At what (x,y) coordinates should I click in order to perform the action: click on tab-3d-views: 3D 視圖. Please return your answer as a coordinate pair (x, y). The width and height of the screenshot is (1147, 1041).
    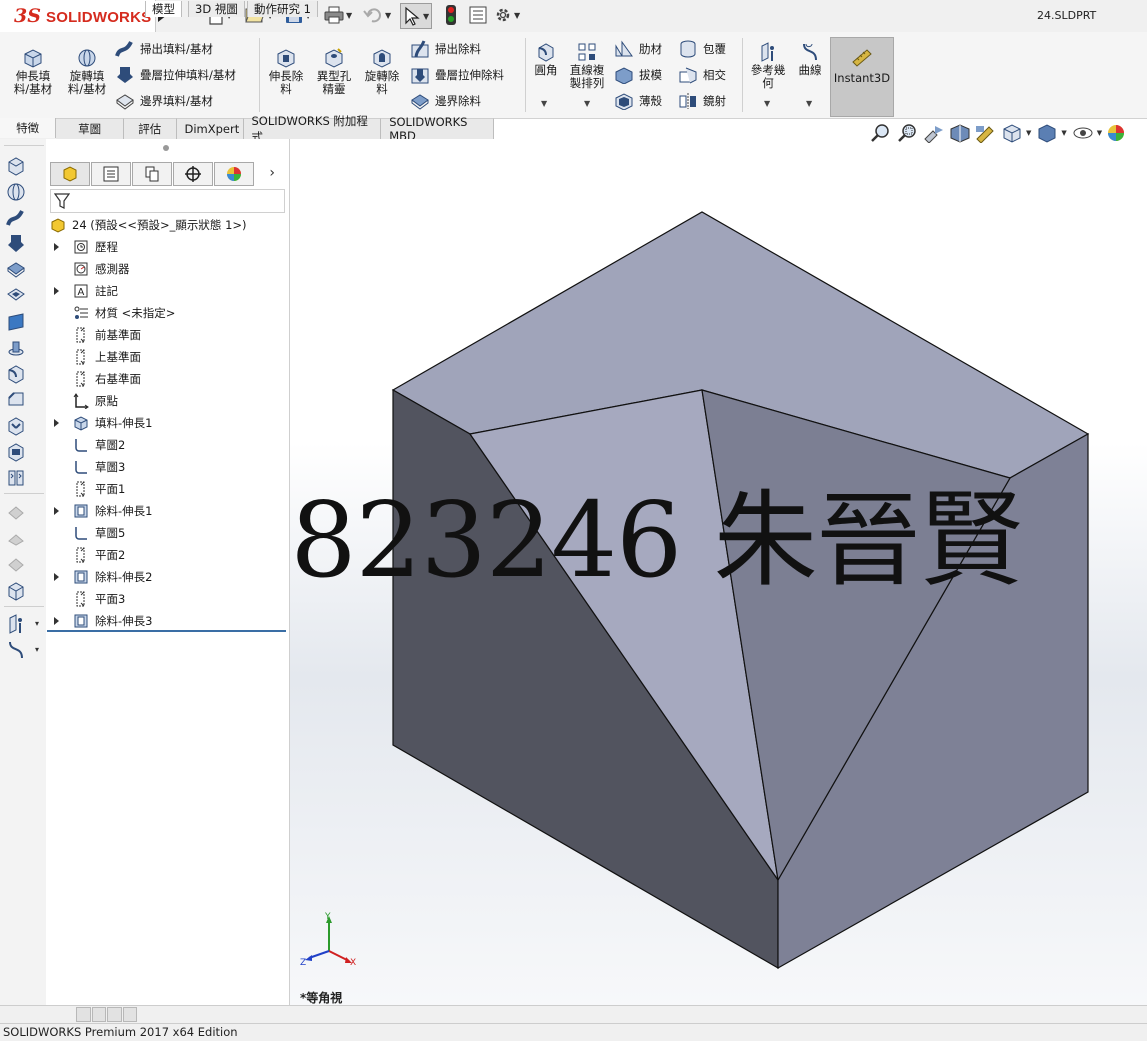
    Looking at the image, I should click on (216, 9).